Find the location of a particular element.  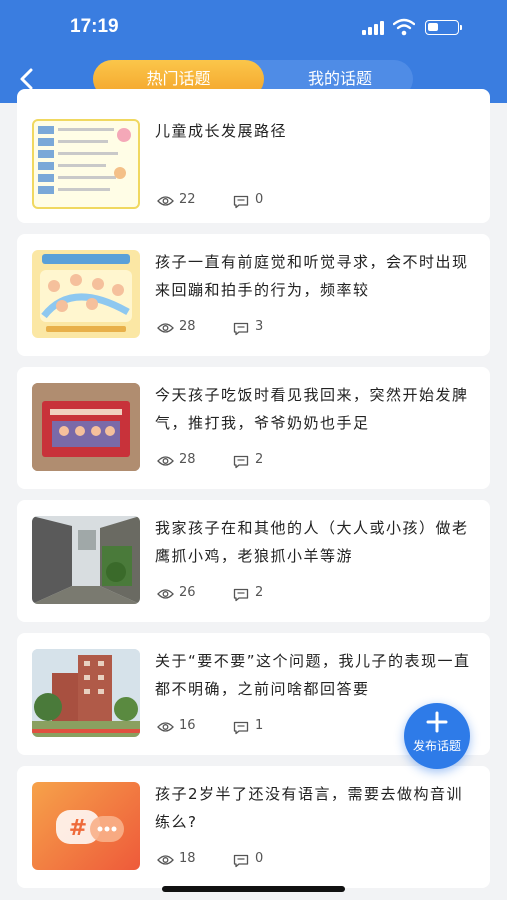

topic-title: 关于“要不要”这个问题，我儿子的表现一直都不明确，之前问啥都回答要 is located at coordinates (313, 675).